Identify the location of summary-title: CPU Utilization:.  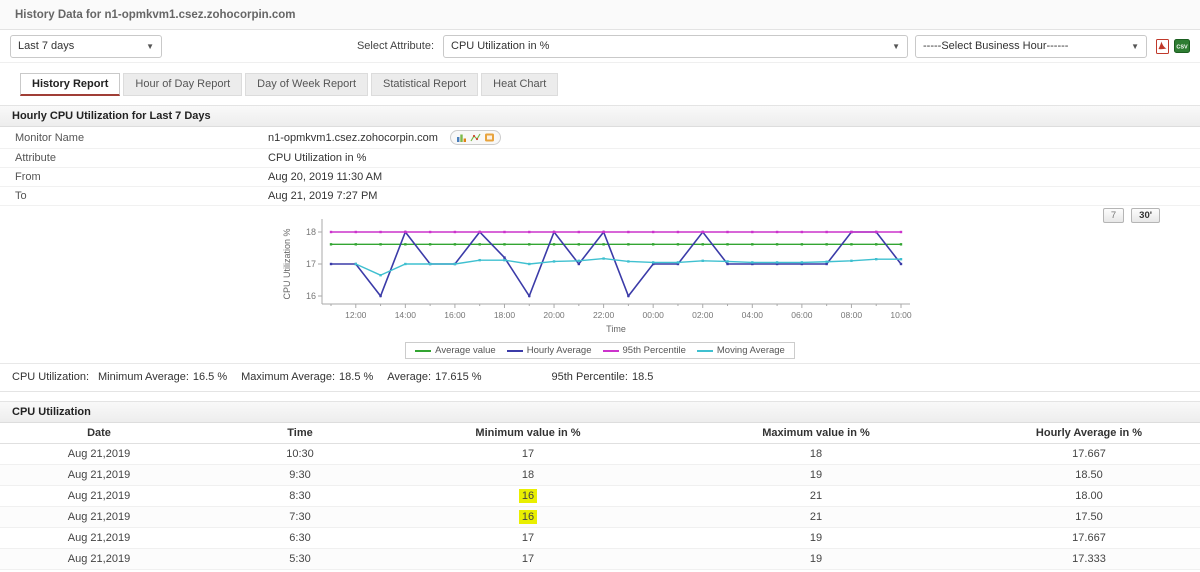
(51, 377).